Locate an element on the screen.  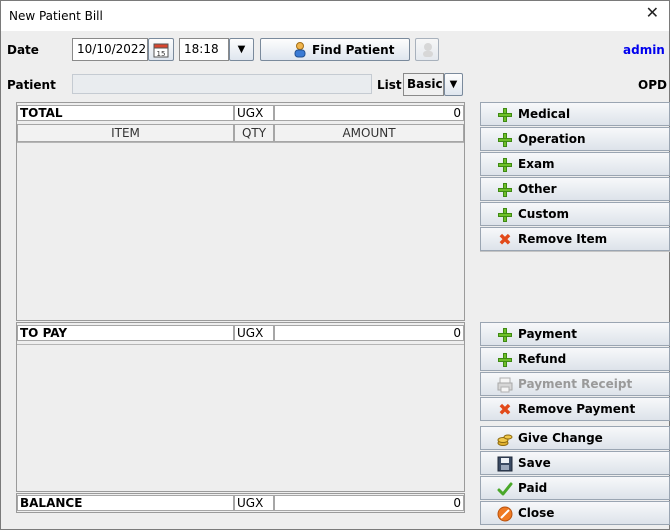
patient-field is located at coordinates (222, 84).